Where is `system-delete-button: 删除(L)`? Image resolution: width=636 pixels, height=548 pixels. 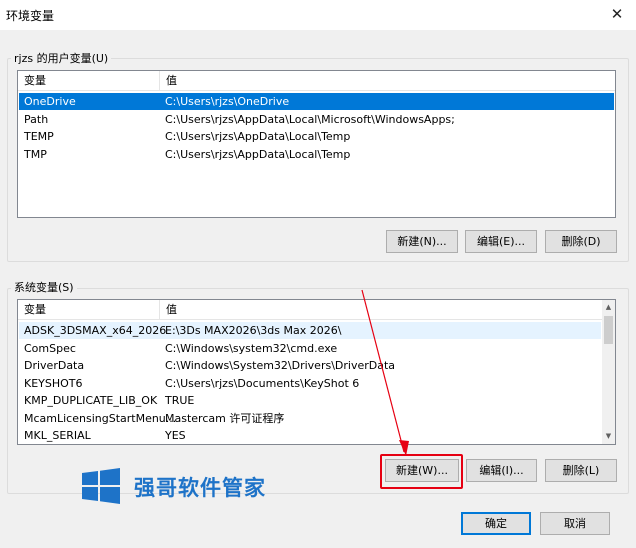
system-delete-button: 删除(L) is located at coordinates (581, 470).